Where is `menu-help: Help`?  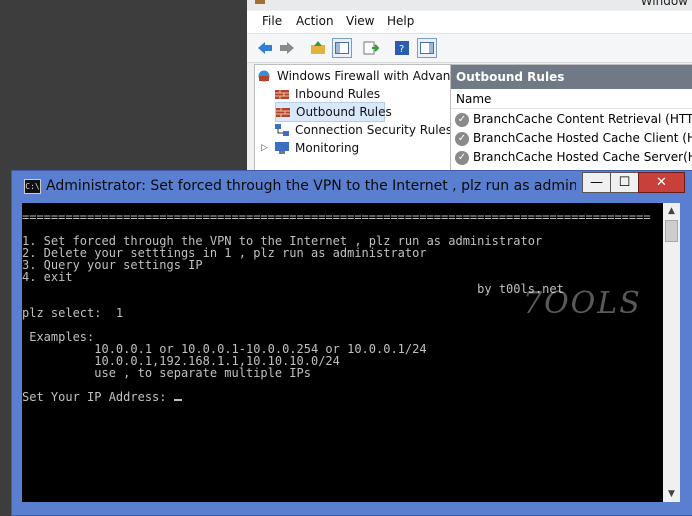 menu-help: Help is located at coordinates (400, 21).